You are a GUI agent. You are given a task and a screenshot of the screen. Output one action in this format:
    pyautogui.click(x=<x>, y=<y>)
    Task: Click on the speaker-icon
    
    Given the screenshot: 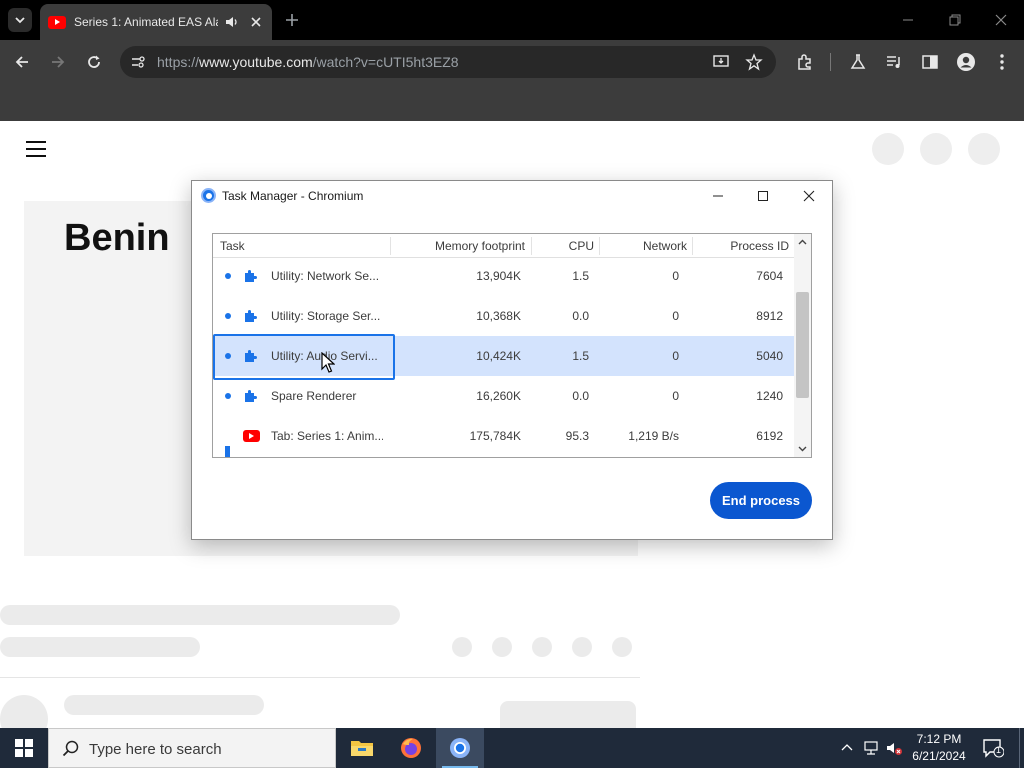 What is the action you would take?
    pyautogui.click(x=232, y=22)
    